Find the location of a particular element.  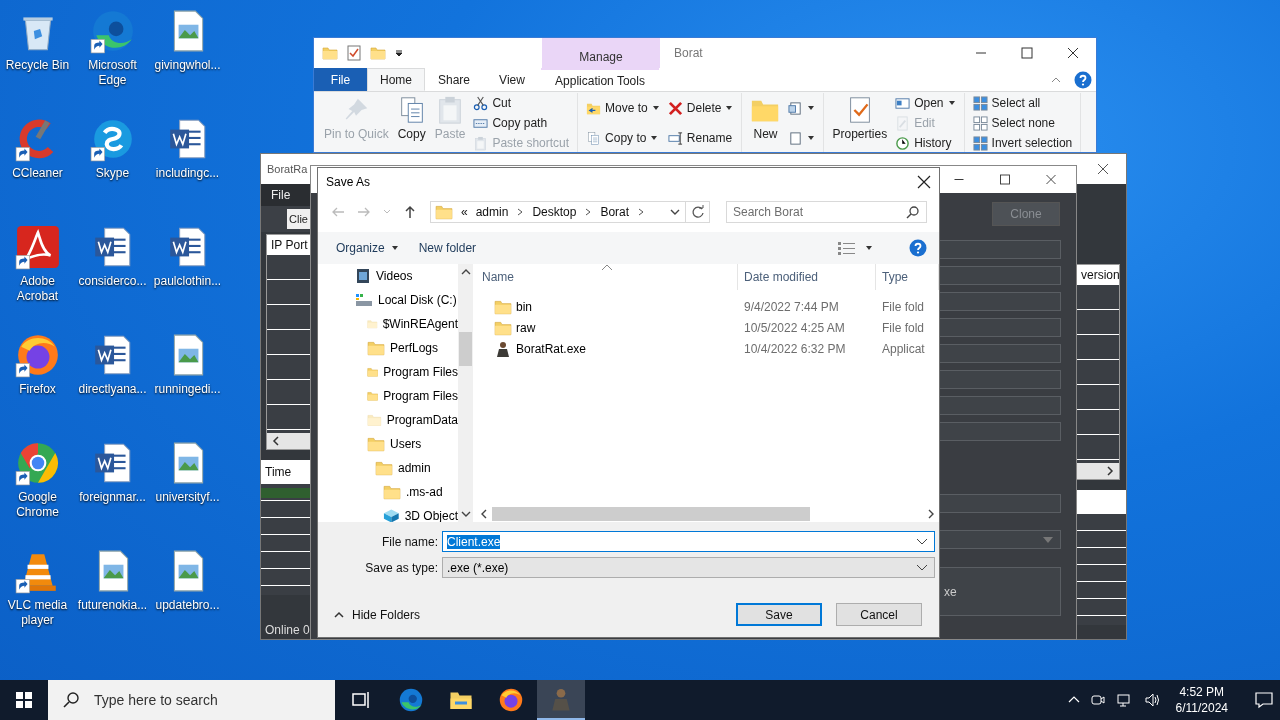

file-name-field: Client.exe is located at coordinates (688, 541).